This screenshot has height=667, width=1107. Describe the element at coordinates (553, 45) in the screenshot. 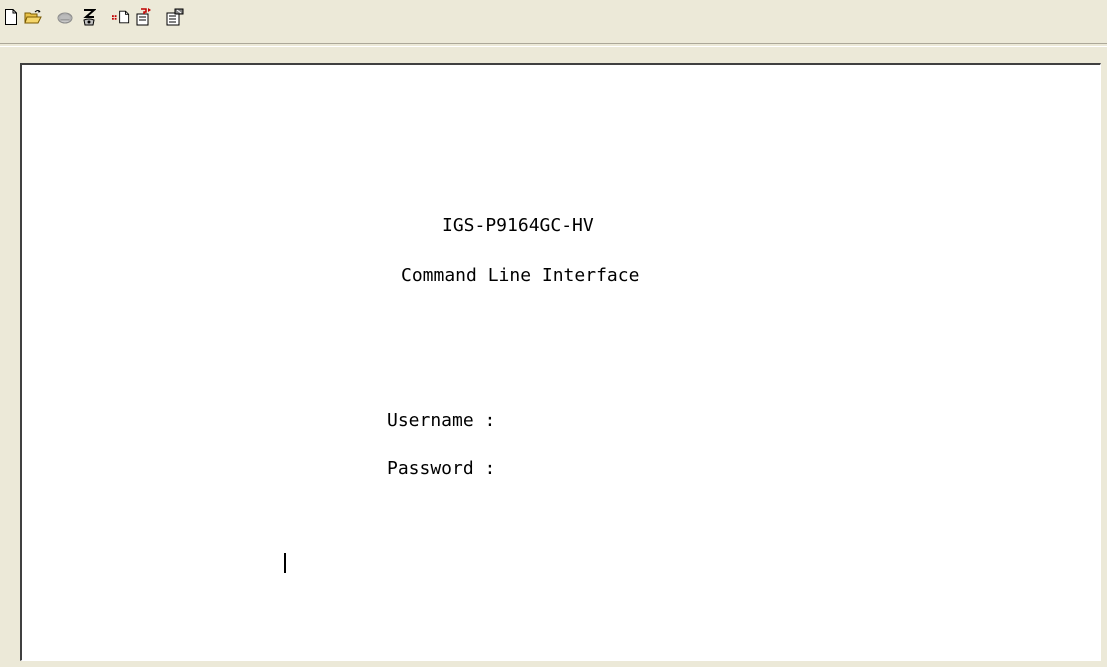

I see `toolbar-separator` at that location.